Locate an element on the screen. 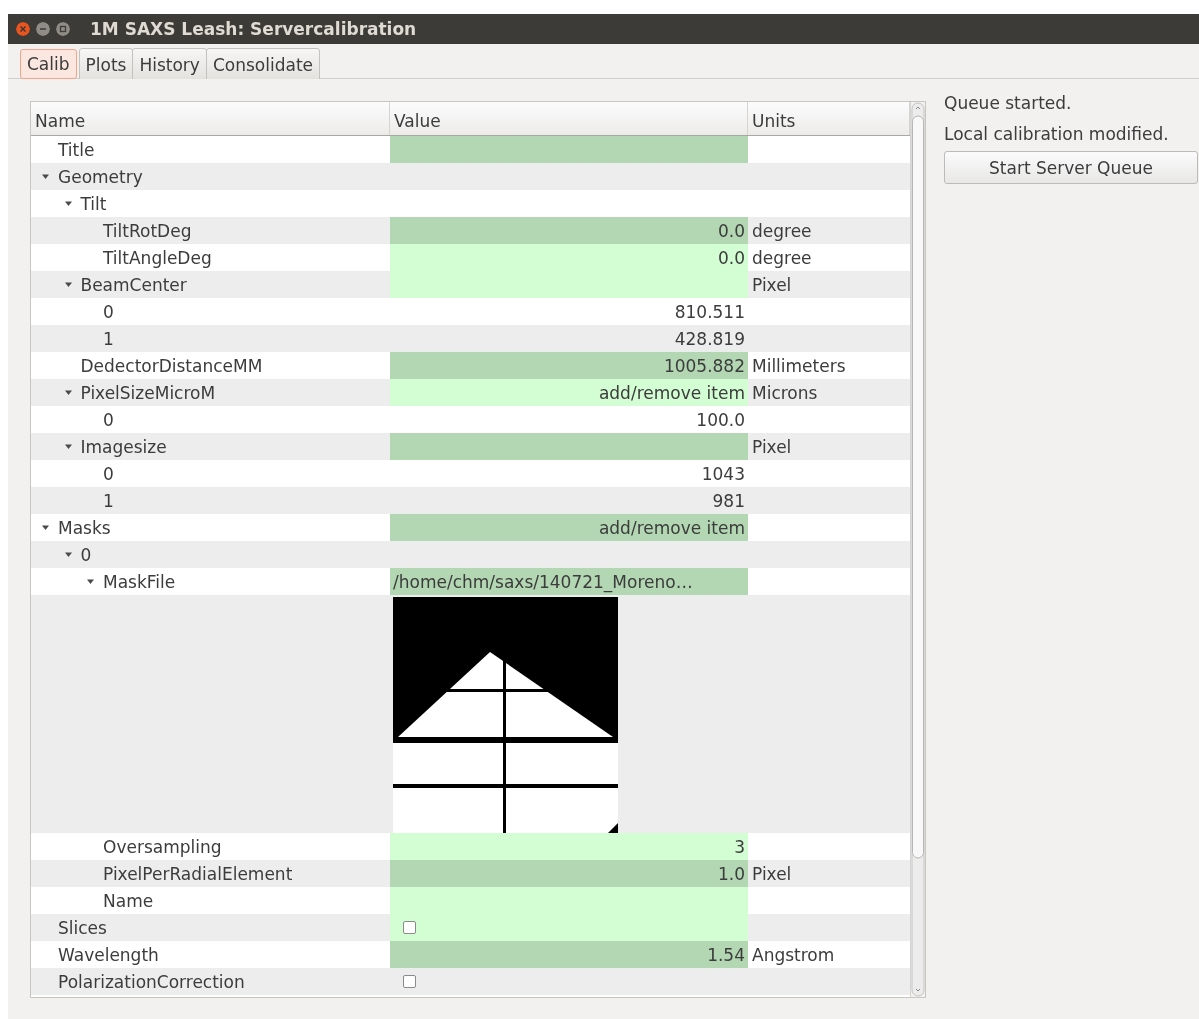 The height and width of the screenshot is (1019, 1199). status-message: Local calibration modified. is located at coordinates (1057, 134).